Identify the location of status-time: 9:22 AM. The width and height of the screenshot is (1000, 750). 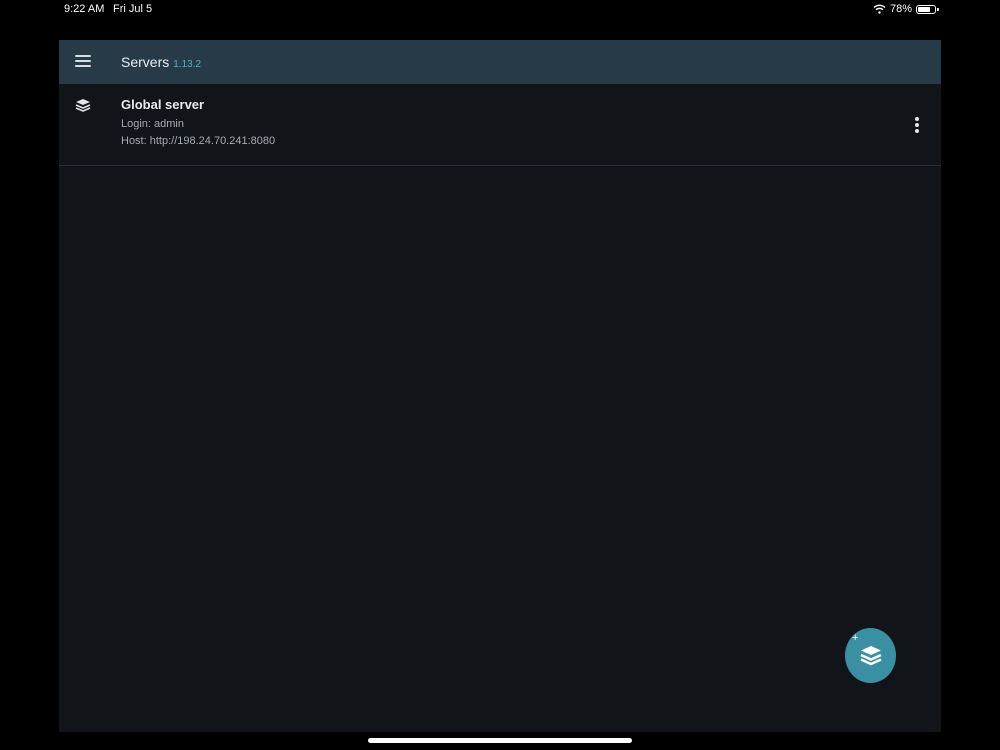
(84, 9).